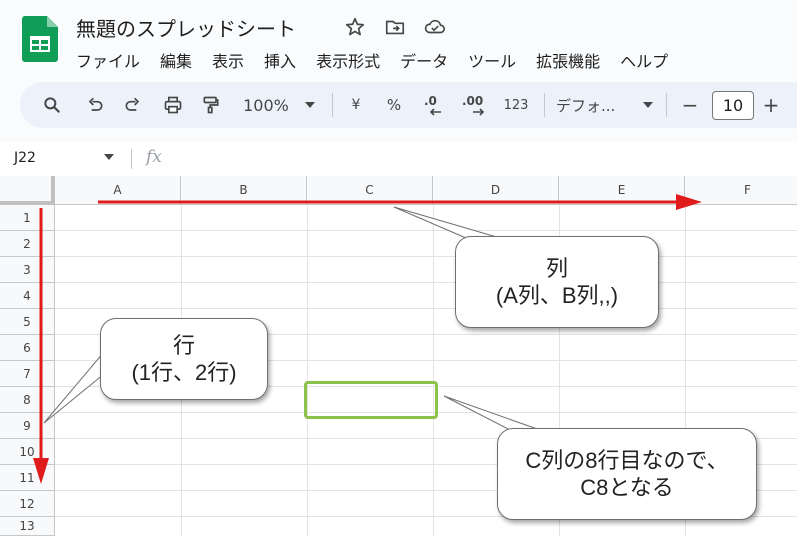 This screenshot has height=536, width=797. I want to click on column-callout: 列 (A列、B列,,), so click(557, 282).